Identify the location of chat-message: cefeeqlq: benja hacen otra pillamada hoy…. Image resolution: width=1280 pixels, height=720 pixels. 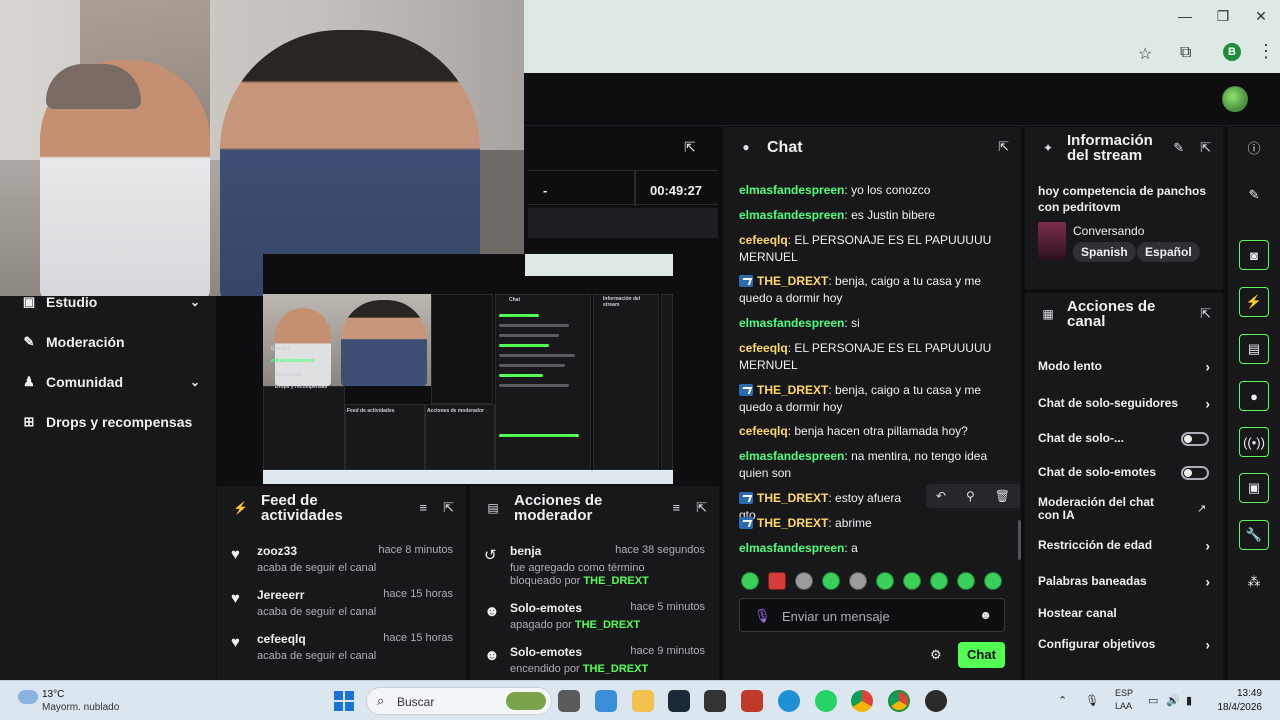
(870, 431).